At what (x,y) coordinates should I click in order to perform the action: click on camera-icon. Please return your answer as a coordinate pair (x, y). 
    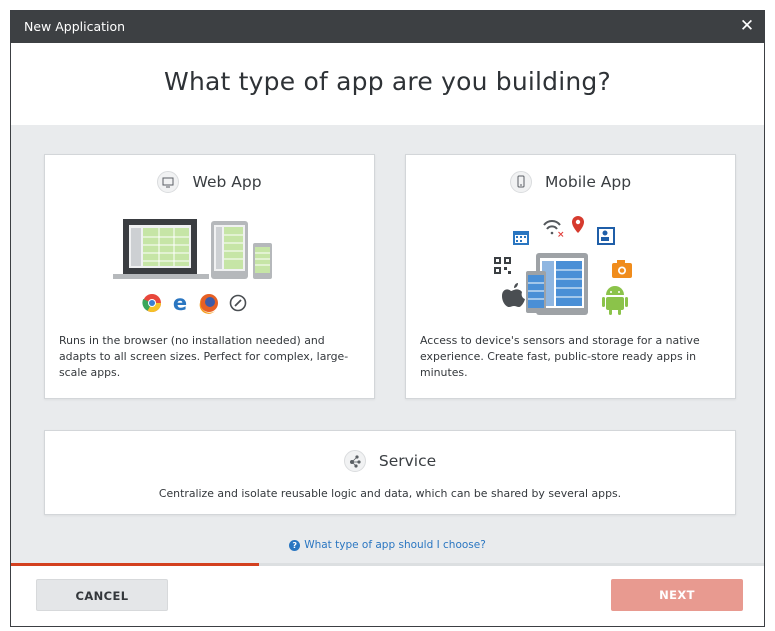
    Looking at the image, I should click on (622, 269).